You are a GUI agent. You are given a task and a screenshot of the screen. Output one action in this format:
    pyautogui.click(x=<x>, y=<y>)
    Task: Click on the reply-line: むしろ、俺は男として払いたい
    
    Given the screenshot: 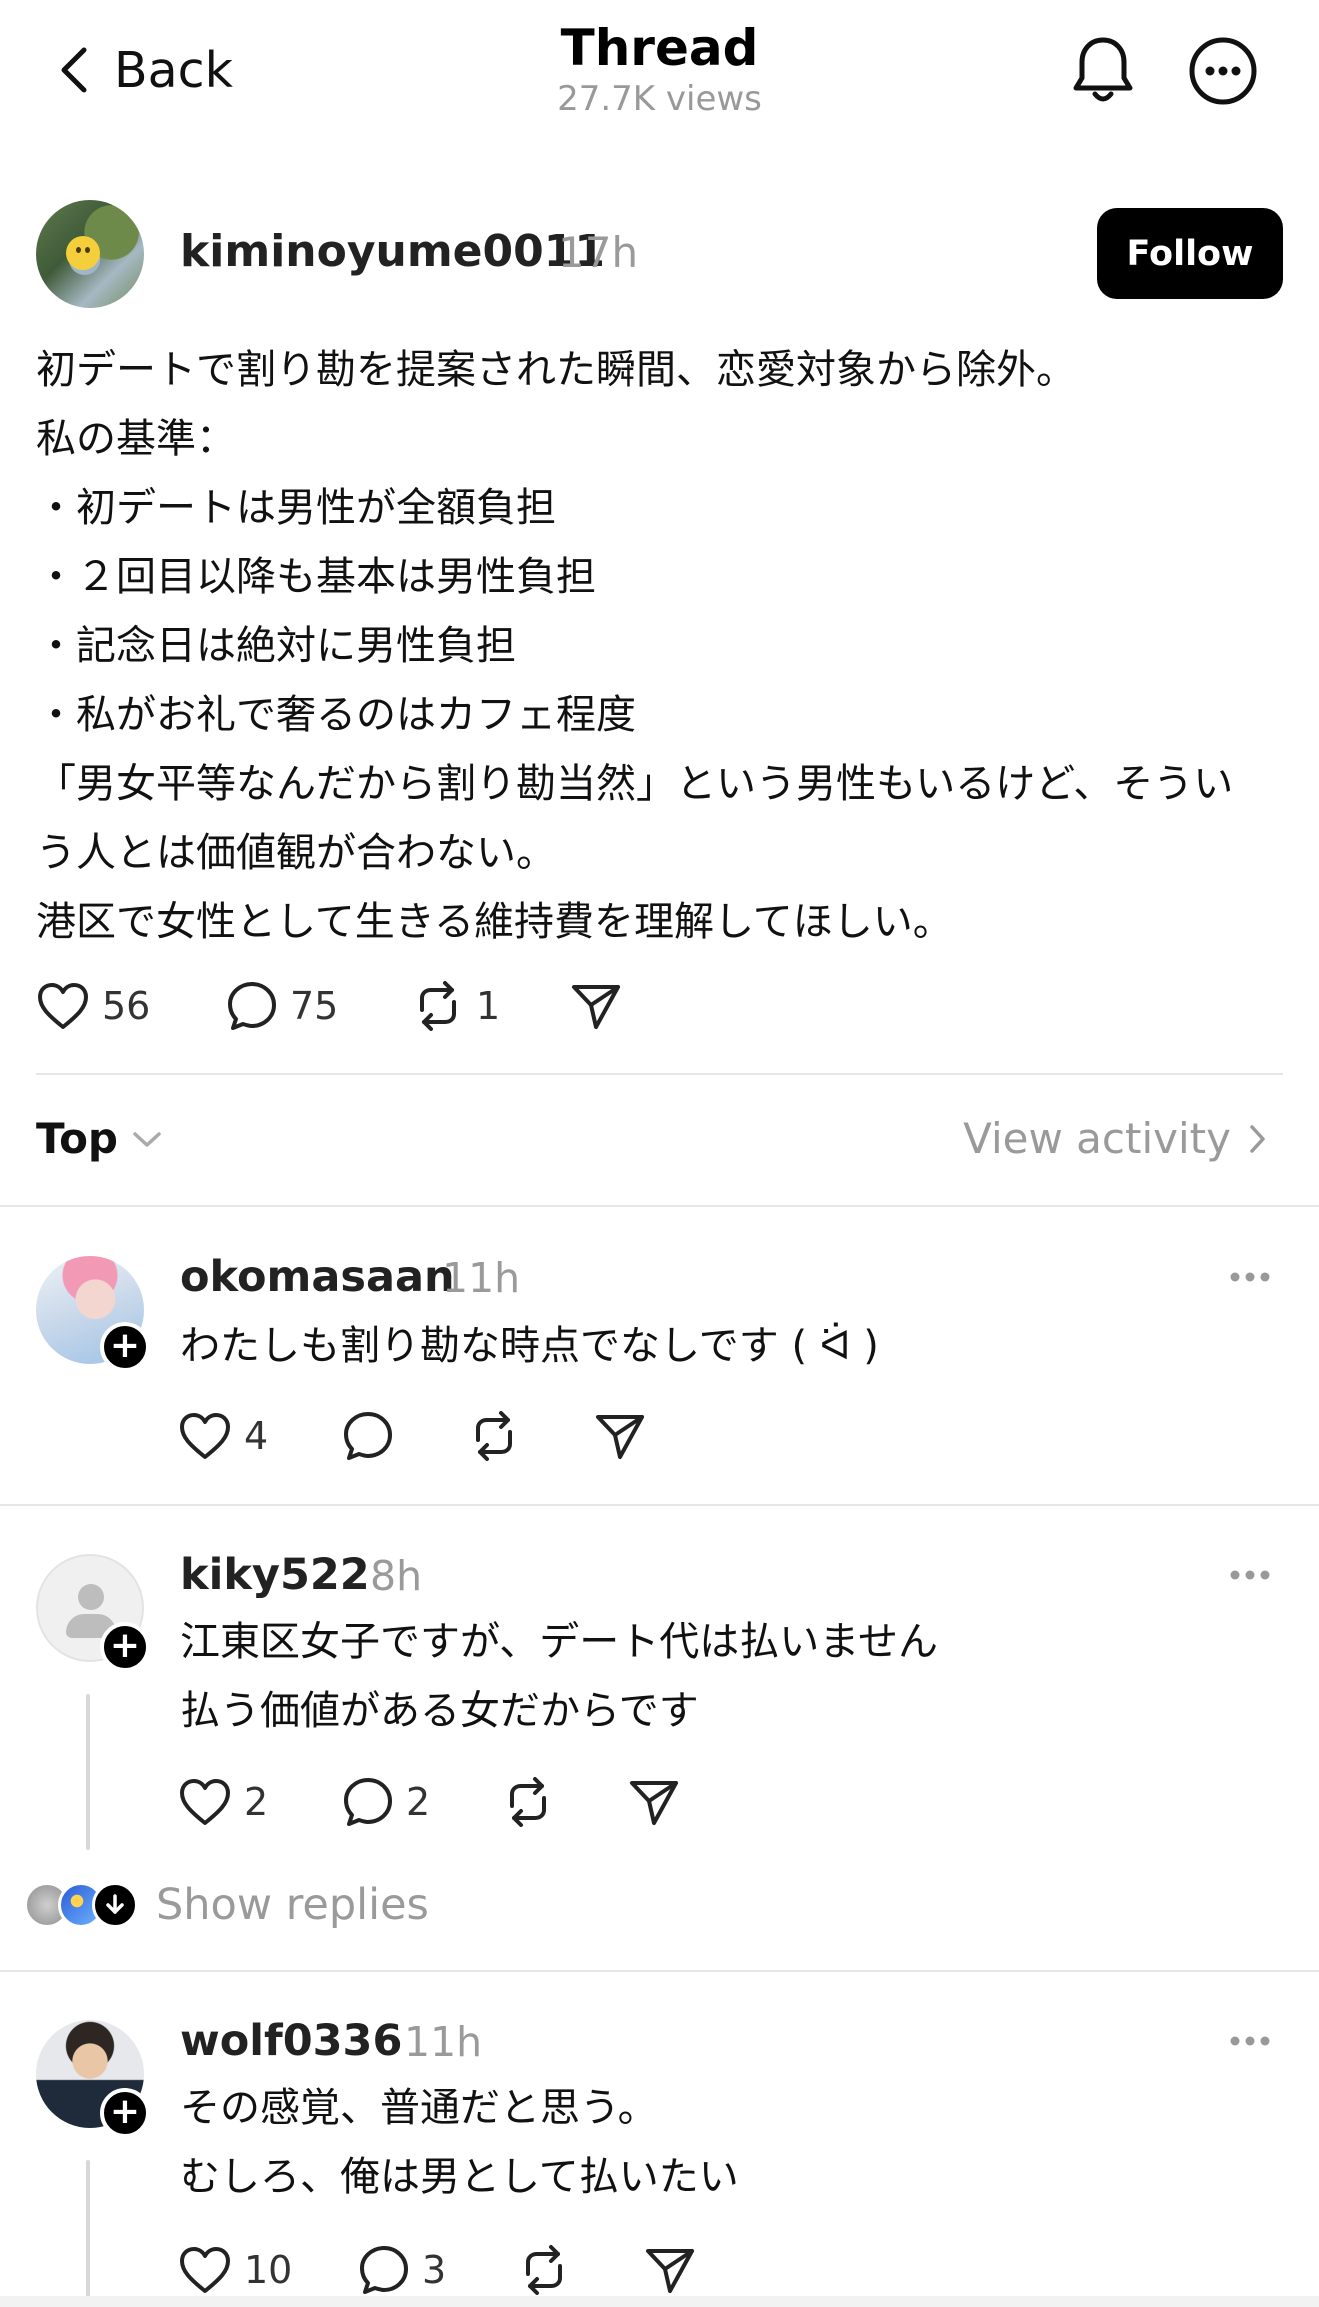 What is the action you would take?
    pyautogui.click(x=459, y=2177)
    